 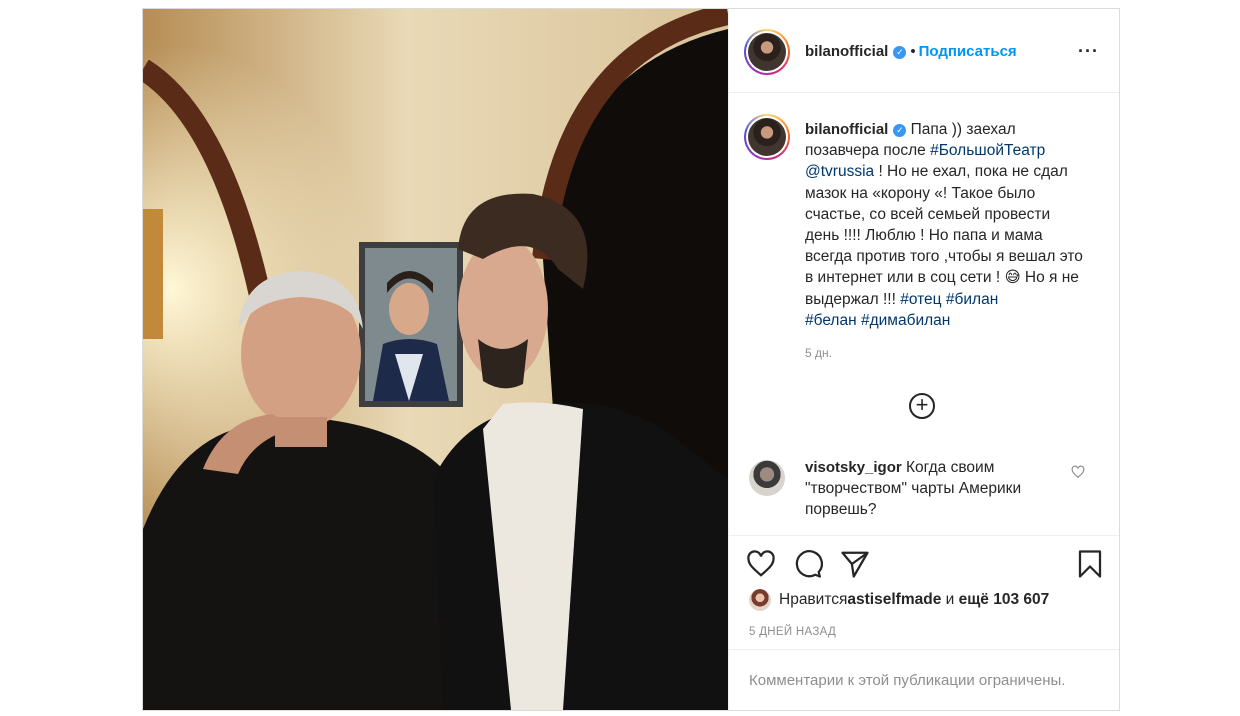 I want to click on follow-button: Подписаться, so click(x=968, y=51).